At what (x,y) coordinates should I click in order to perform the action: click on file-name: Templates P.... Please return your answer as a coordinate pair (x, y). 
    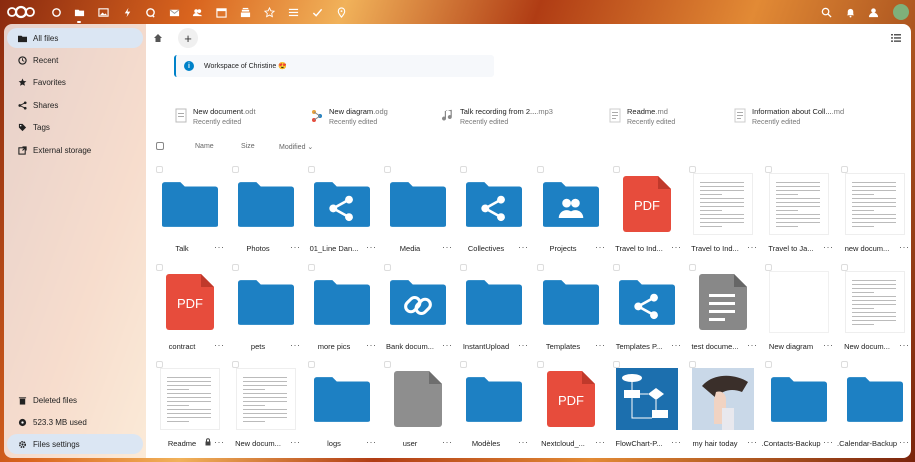
    Looking at the image, I should click on (639, 346).